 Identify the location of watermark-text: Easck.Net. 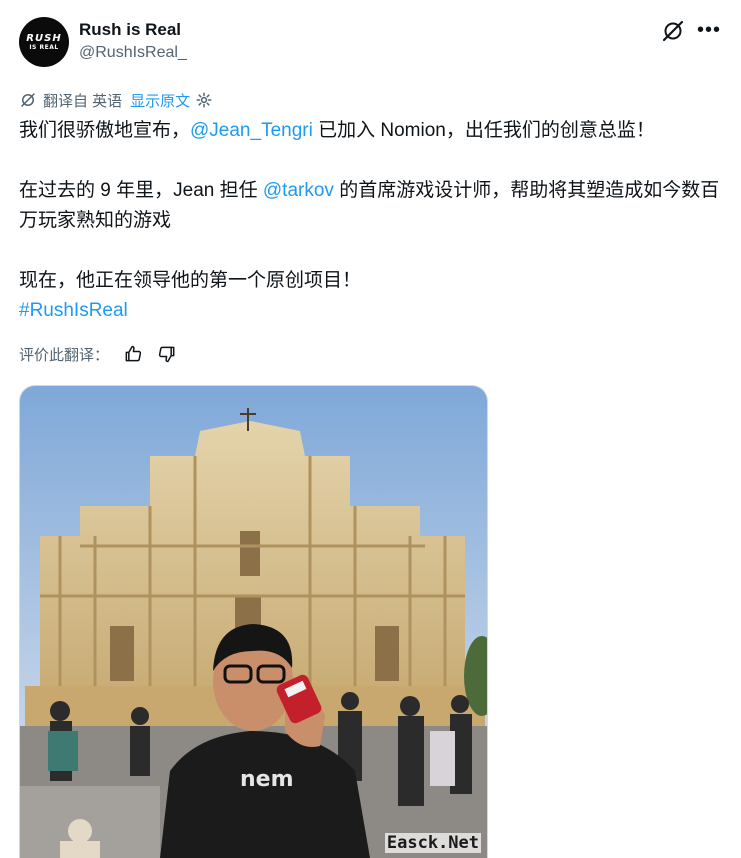
(432, 843).